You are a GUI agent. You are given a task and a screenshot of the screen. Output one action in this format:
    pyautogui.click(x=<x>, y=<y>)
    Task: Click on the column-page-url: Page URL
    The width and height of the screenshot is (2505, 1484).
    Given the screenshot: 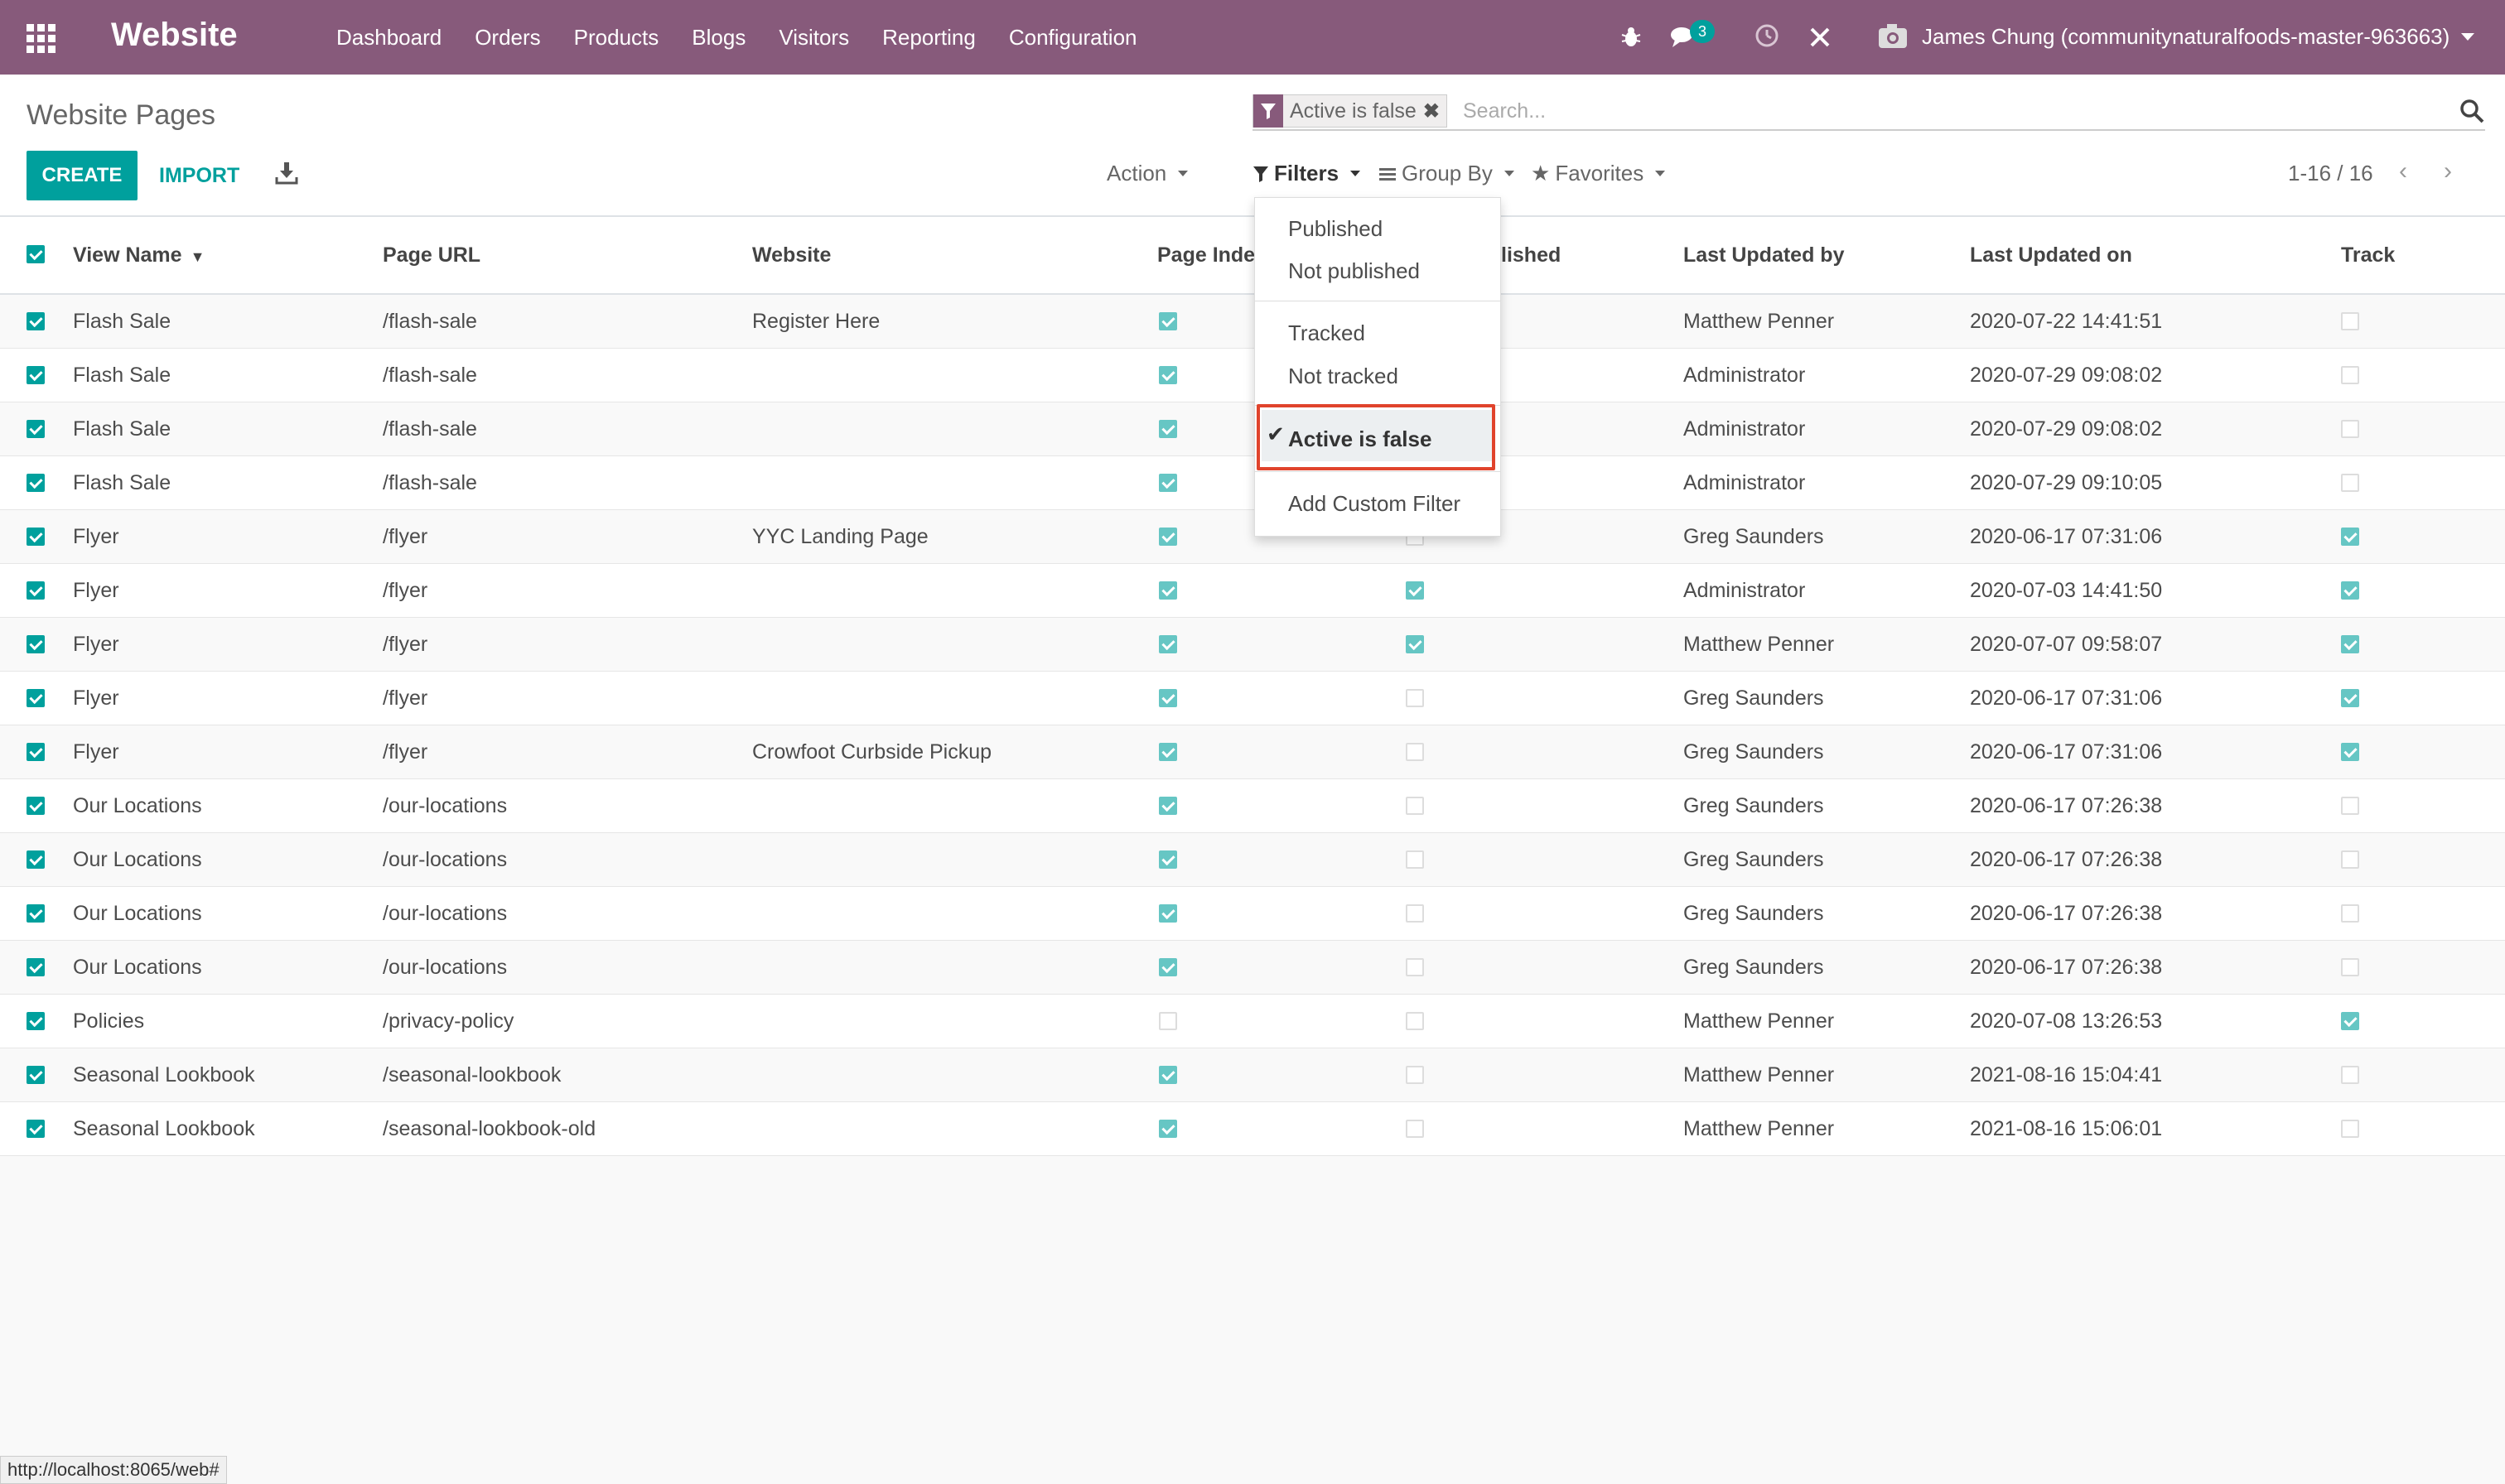 What is the action you would take?
    pyautogui.click(x=431, y=255)
    